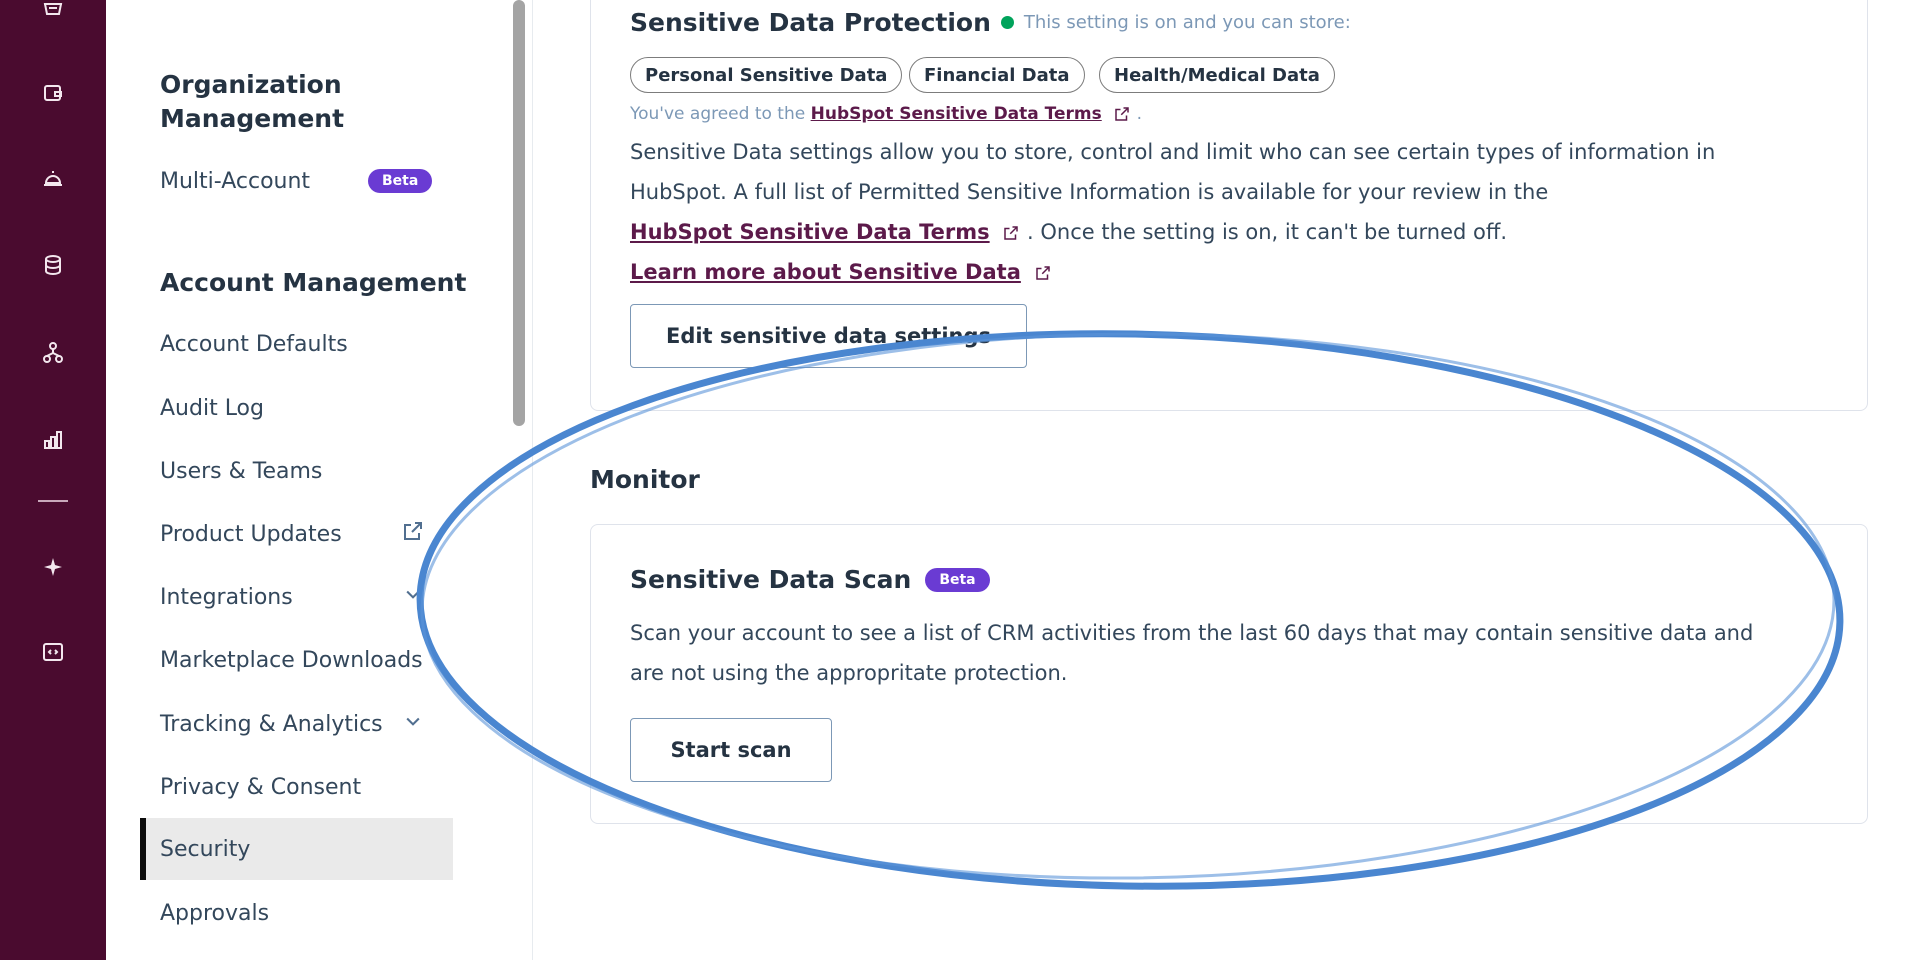 The image size is (1920, 960). I want to click on chip-personal-sensitive-data: Personal Sensitive Data, so click(766, 75).